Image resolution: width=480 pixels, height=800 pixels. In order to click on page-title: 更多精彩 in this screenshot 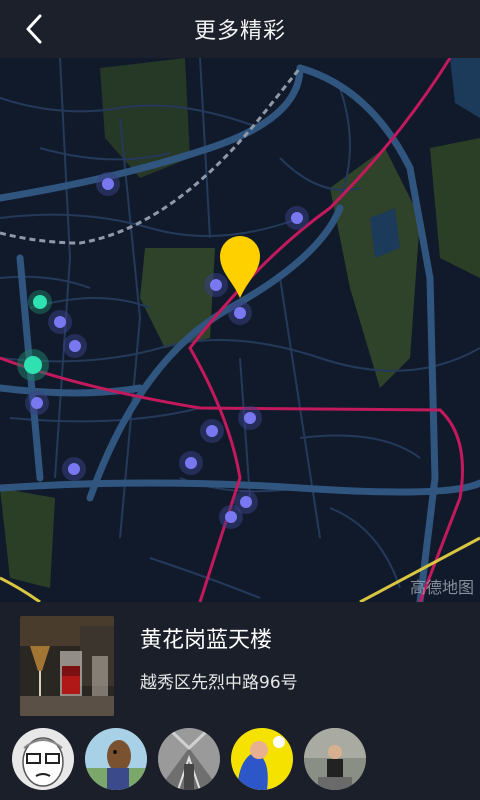, I will do `click(239, 31)`.